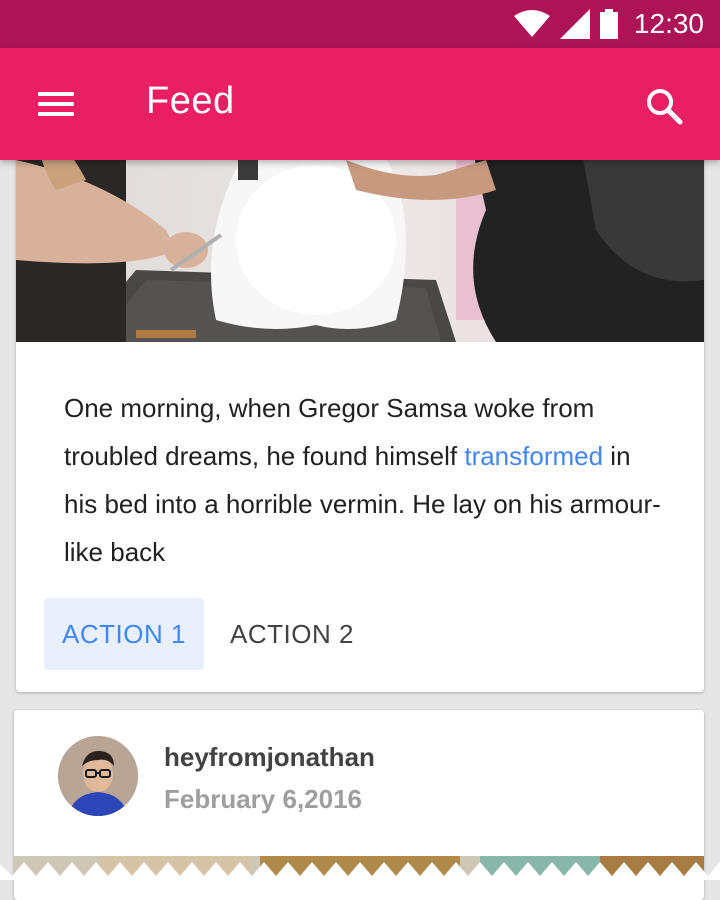 The width and height of the screenshot is (720, 900). Describe the element at coordinates (269, 757) in the screenshot. I see `post-username: heyfromjonathan` at that location.